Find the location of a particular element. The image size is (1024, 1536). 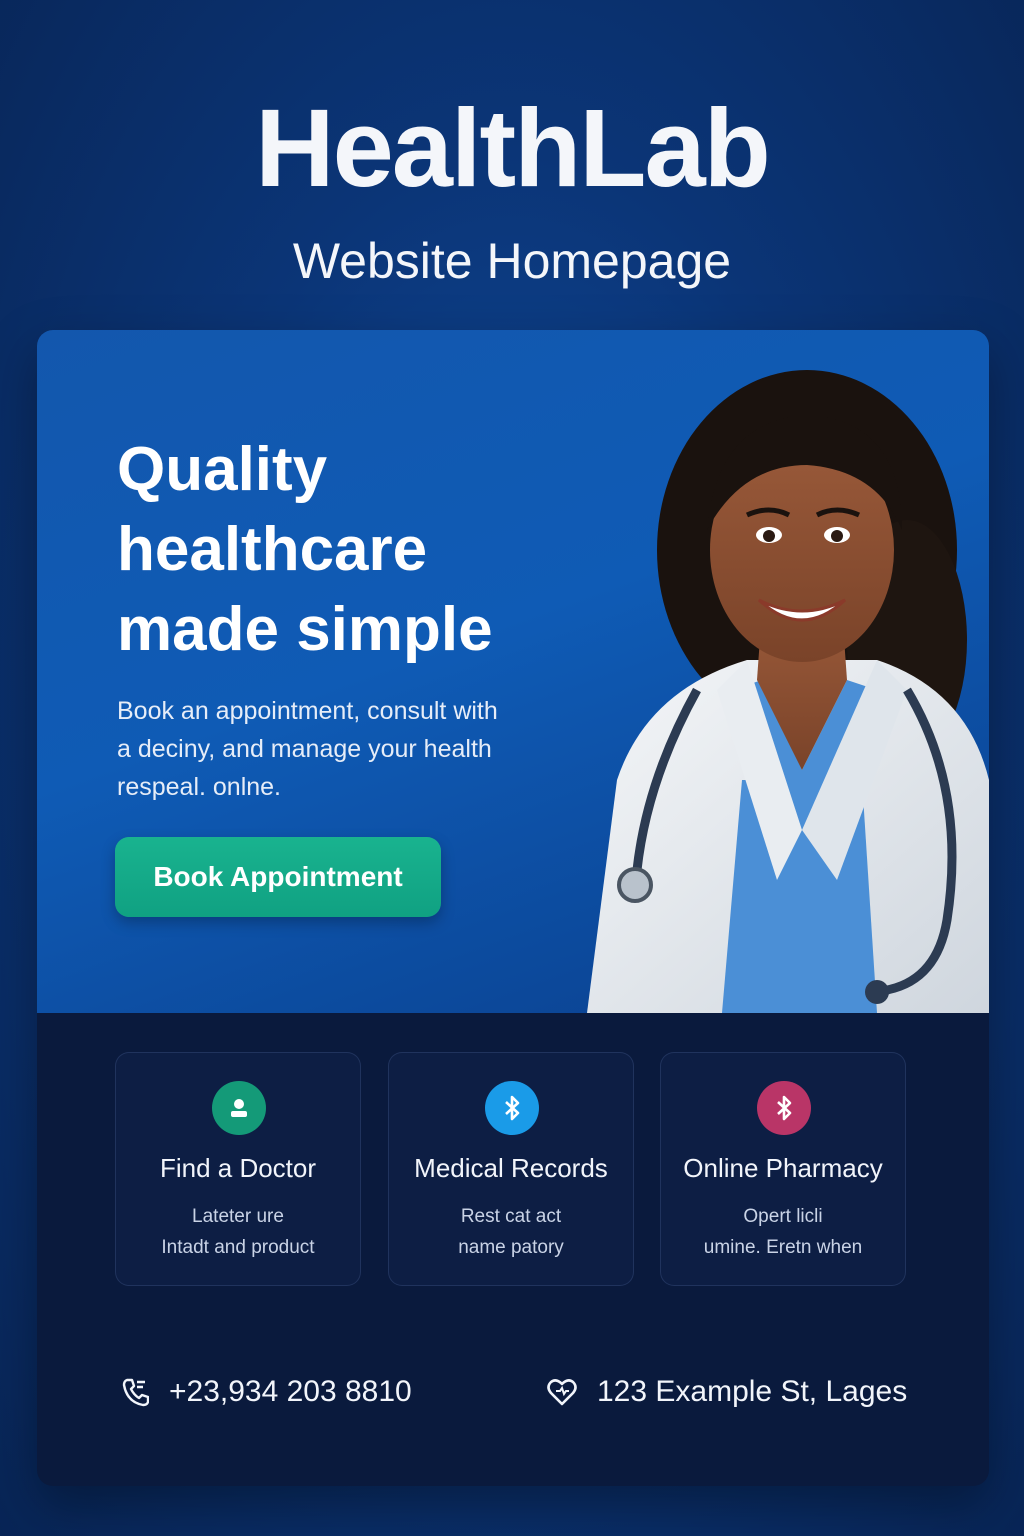

hero-heading-line: Quality is located at coordinates (222, 469).